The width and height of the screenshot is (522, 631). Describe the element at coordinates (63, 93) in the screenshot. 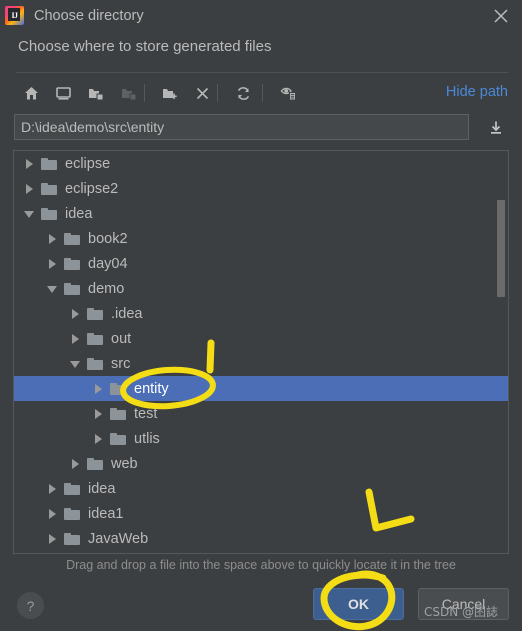

I see `desktop-icon` at that location.